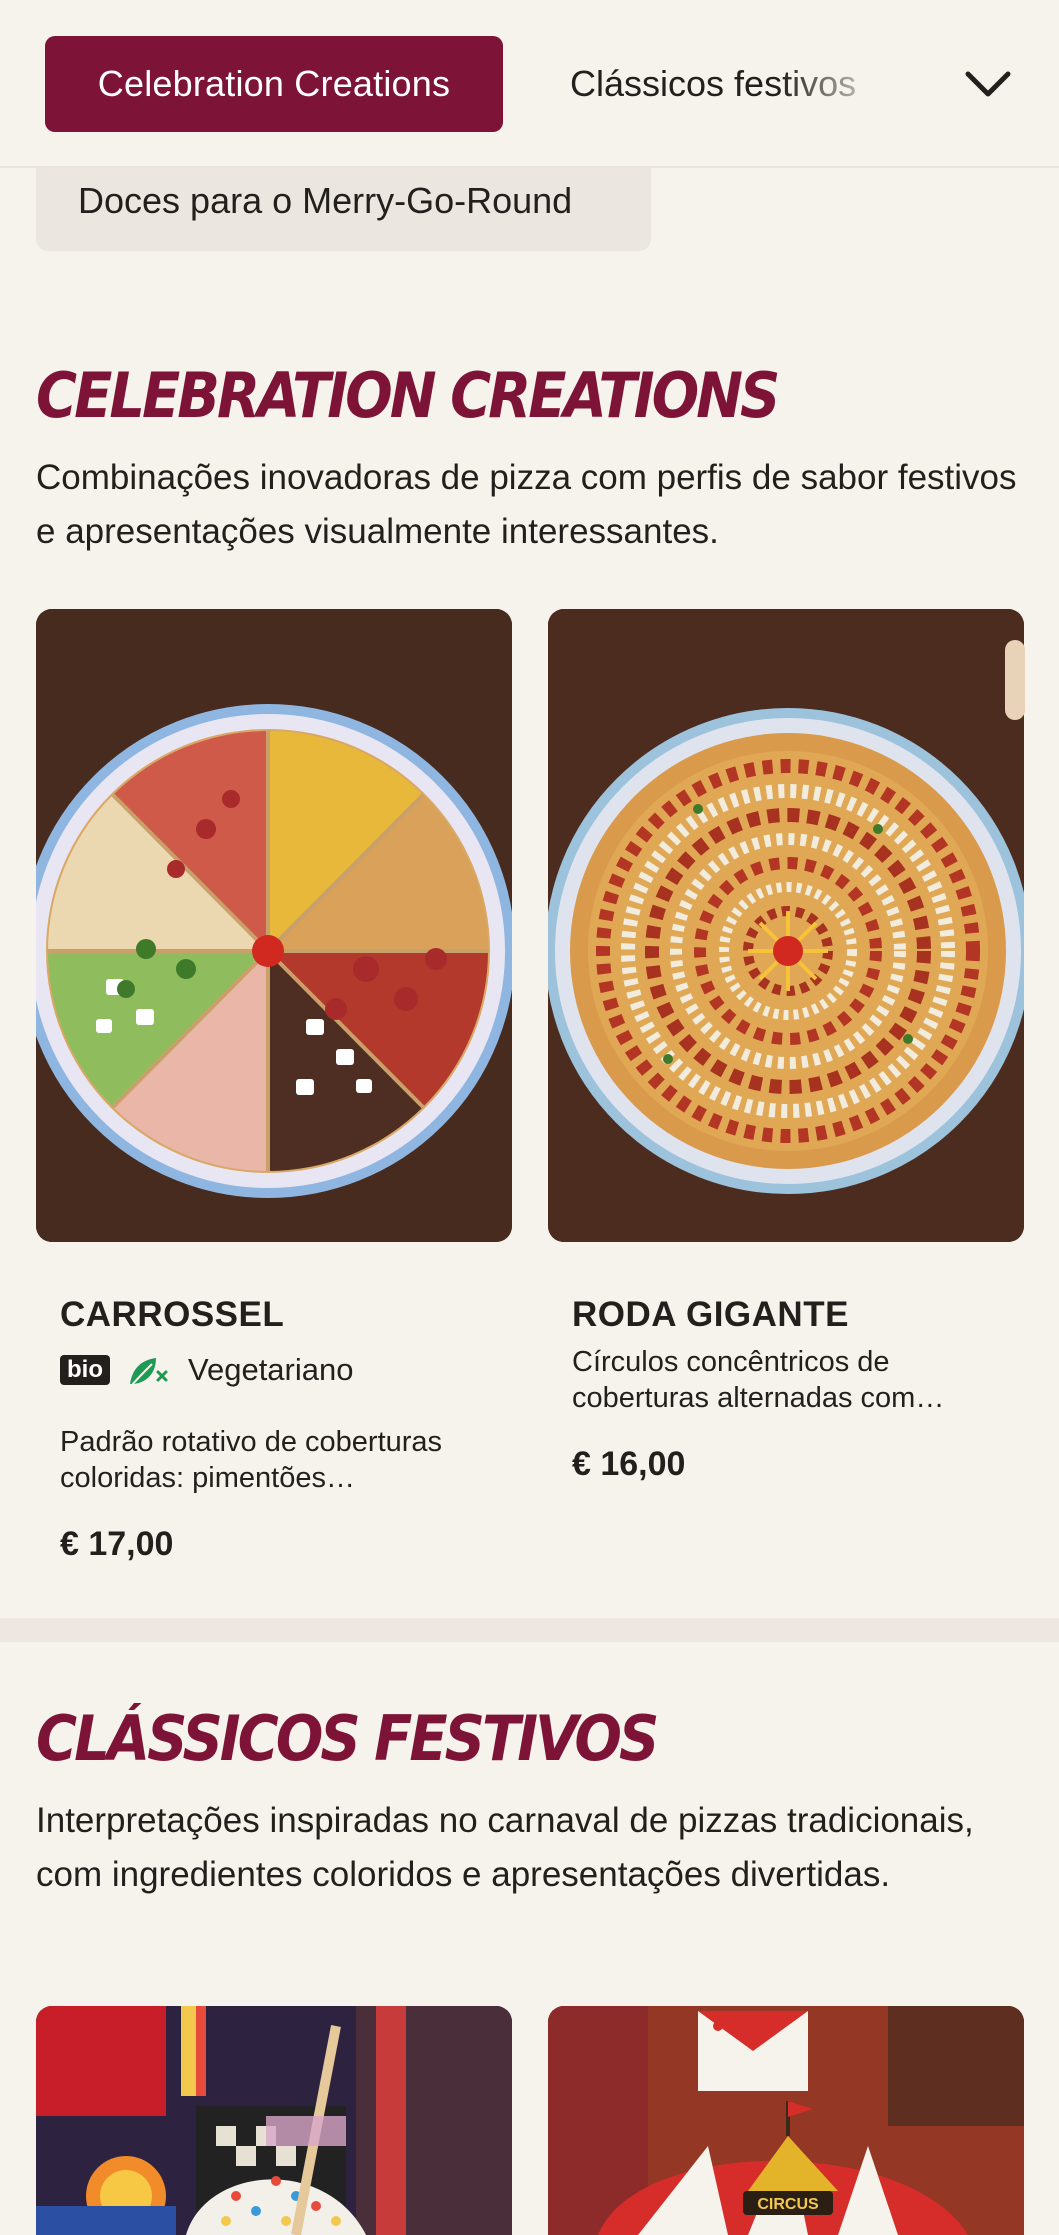 The width and height of the screenshot is (1059, 2235). I want to click on product-tags: bio Vegetariano, so click(206, 1370).